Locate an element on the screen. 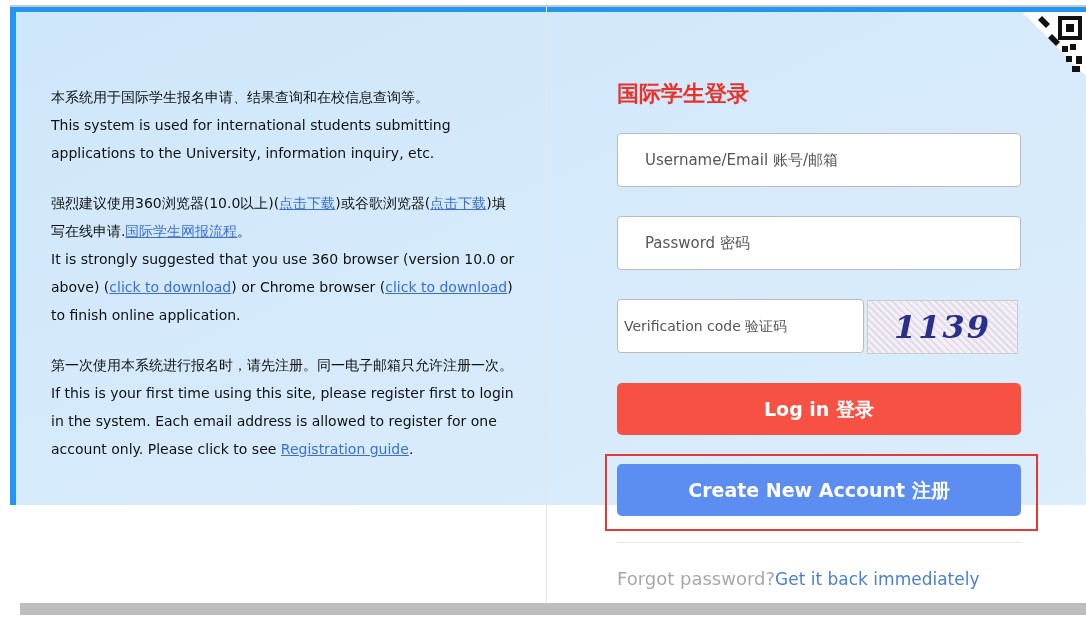 The image size is (1086, 632). create-account-button: Create New Account 注册 is located at coordinates (819, 490).